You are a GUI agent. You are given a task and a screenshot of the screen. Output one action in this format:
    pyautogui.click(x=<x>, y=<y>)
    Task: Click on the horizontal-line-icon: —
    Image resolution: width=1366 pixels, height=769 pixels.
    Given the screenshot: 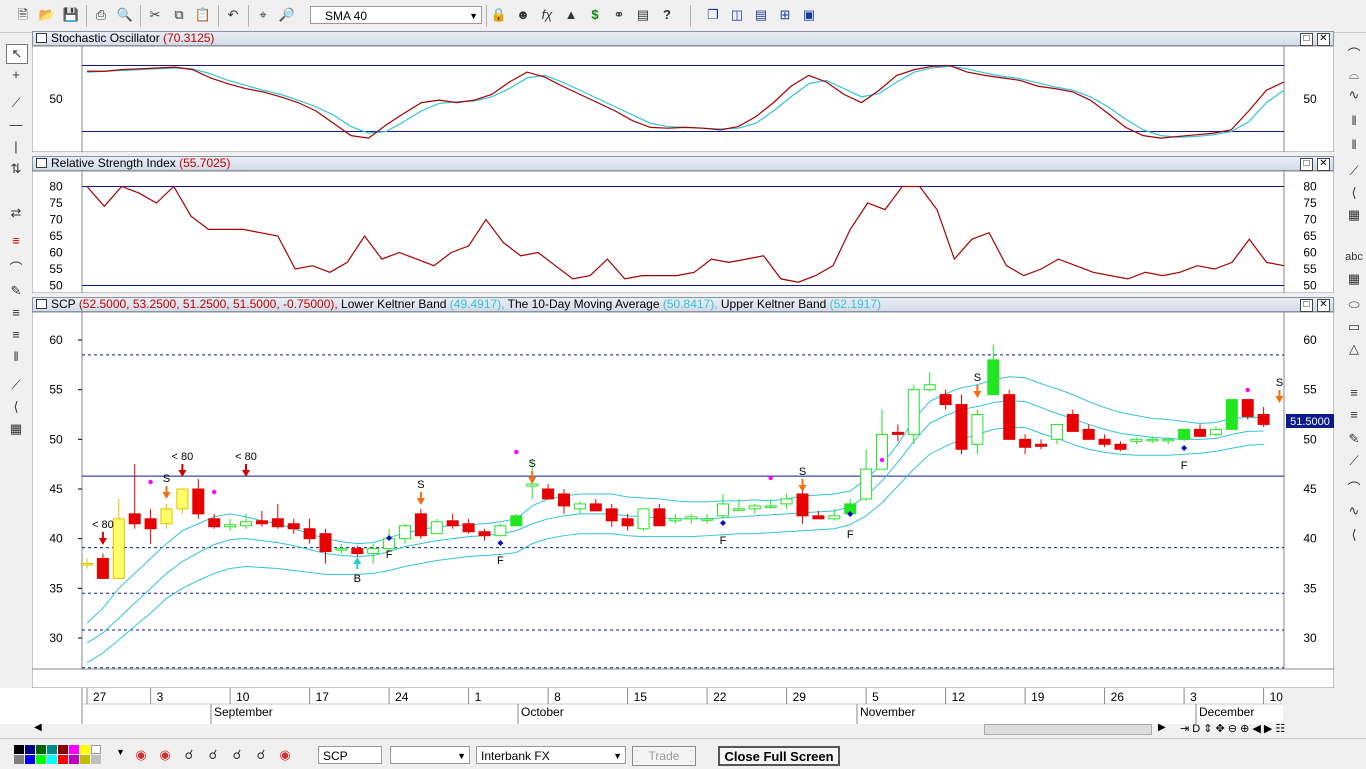 What is the action you would take?
    pyautogui.click(x=16, y=125)
    